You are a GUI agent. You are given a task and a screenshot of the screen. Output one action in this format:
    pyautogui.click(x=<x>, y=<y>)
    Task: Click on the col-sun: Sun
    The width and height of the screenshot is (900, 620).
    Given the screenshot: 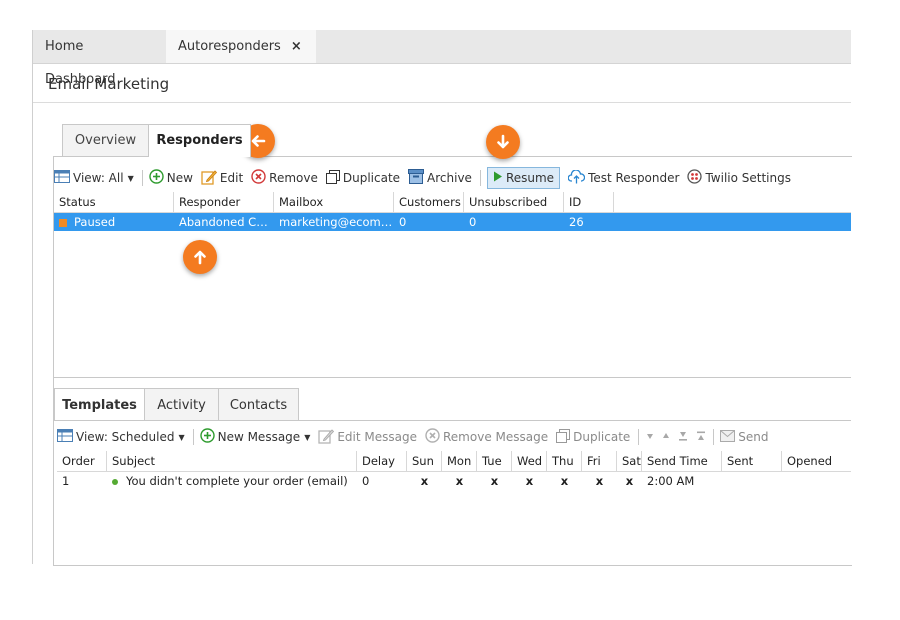 What is the action you would take?
    pyautogui.click(x=424, y=461)
    